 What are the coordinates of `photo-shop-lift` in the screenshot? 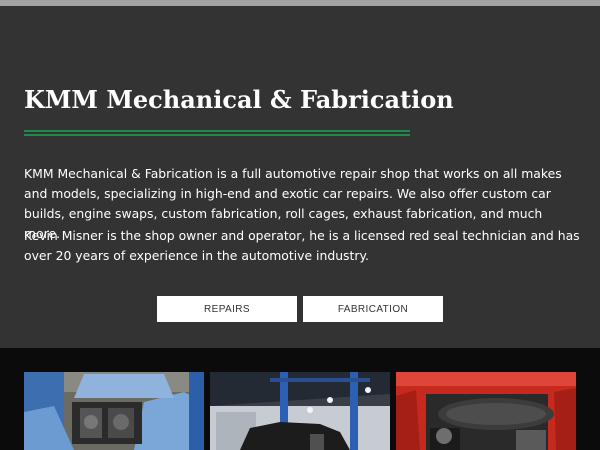 It's located at (300, 411).